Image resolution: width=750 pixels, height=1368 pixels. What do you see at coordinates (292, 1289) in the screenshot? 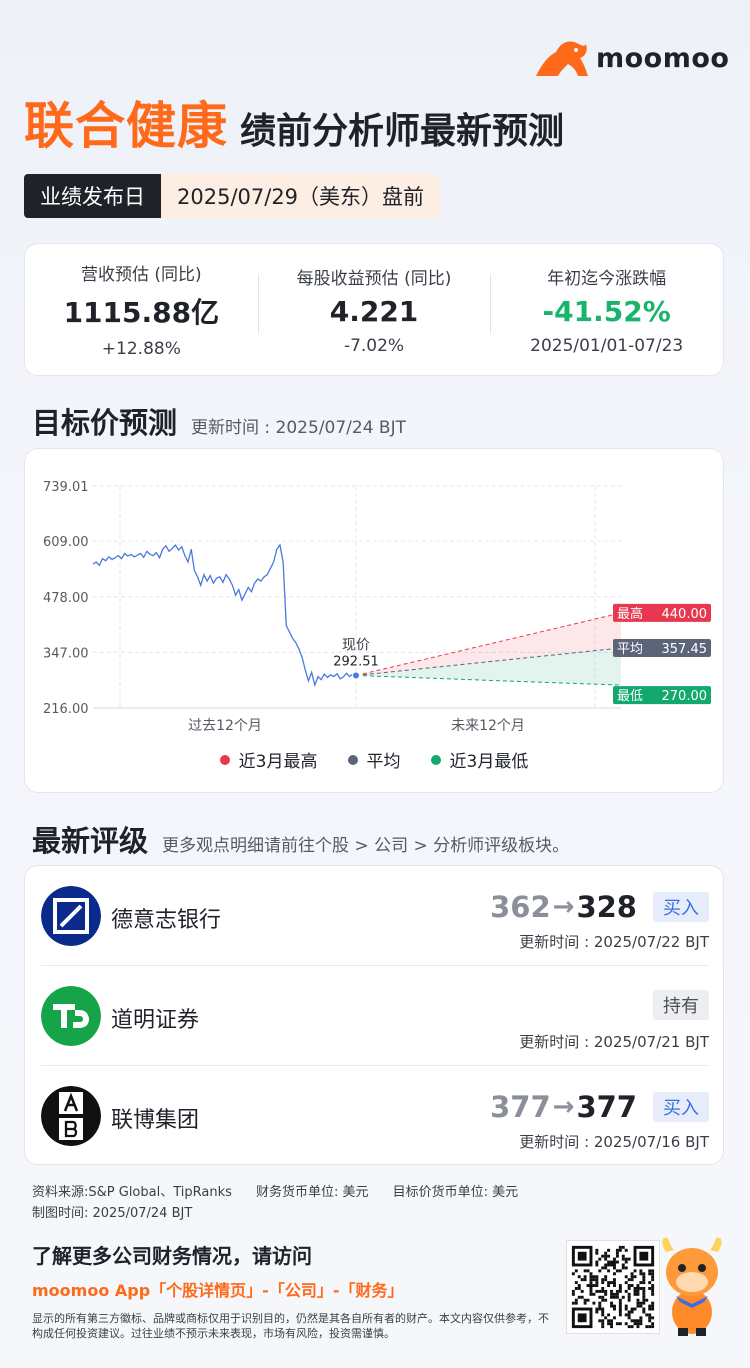
I see `cta-app-path: moomoo App「个股详情页」-「公司」-「财务」` at bounding box center [292, 1289].